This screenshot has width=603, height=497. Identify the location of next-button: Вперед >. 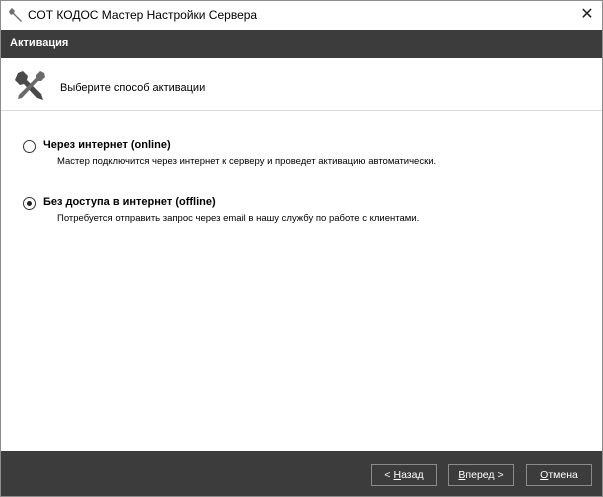
(481, 475).